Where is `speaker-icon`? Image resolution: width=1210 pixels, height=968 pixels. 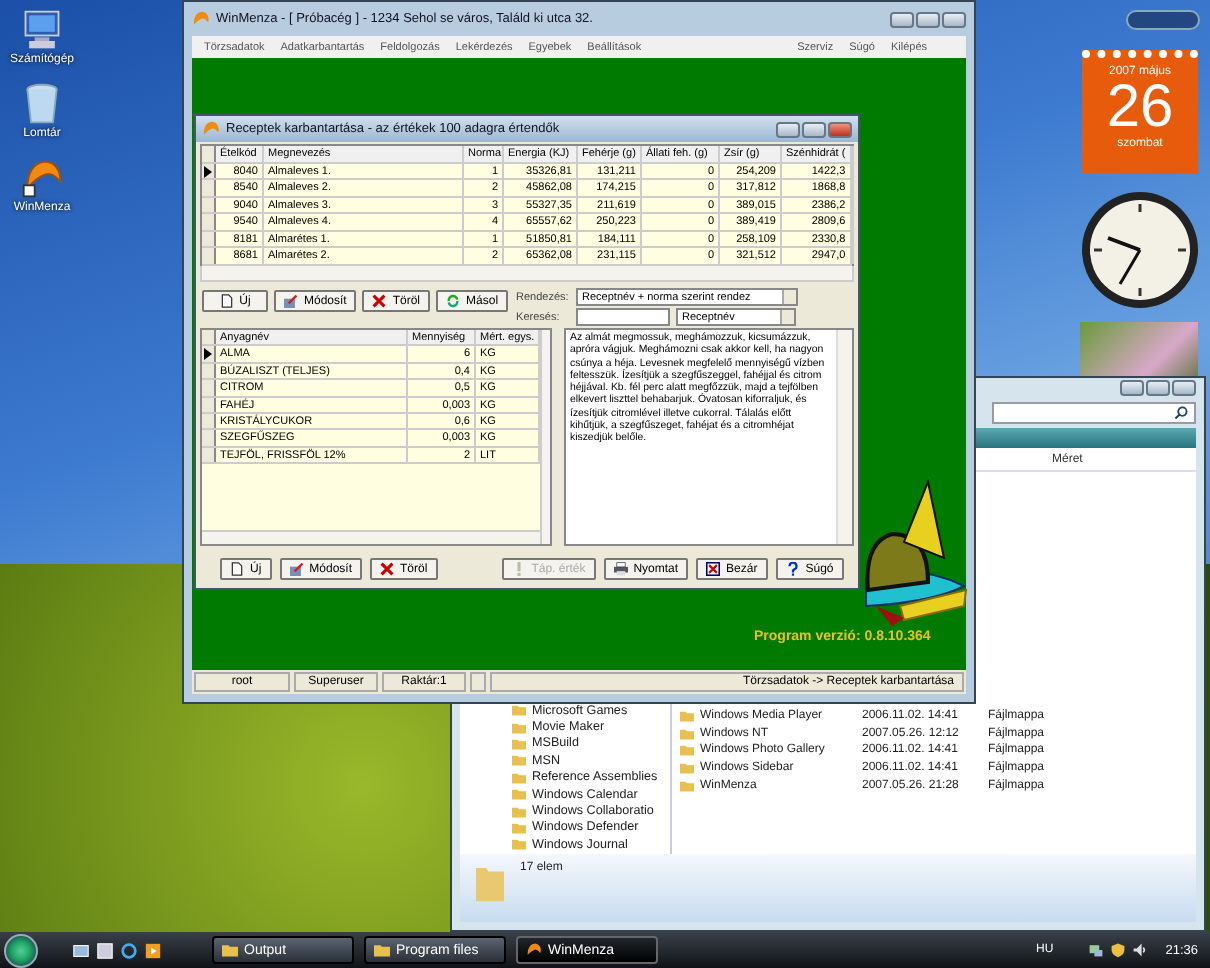
speaker-icon is located at coordinates (1139, 950).